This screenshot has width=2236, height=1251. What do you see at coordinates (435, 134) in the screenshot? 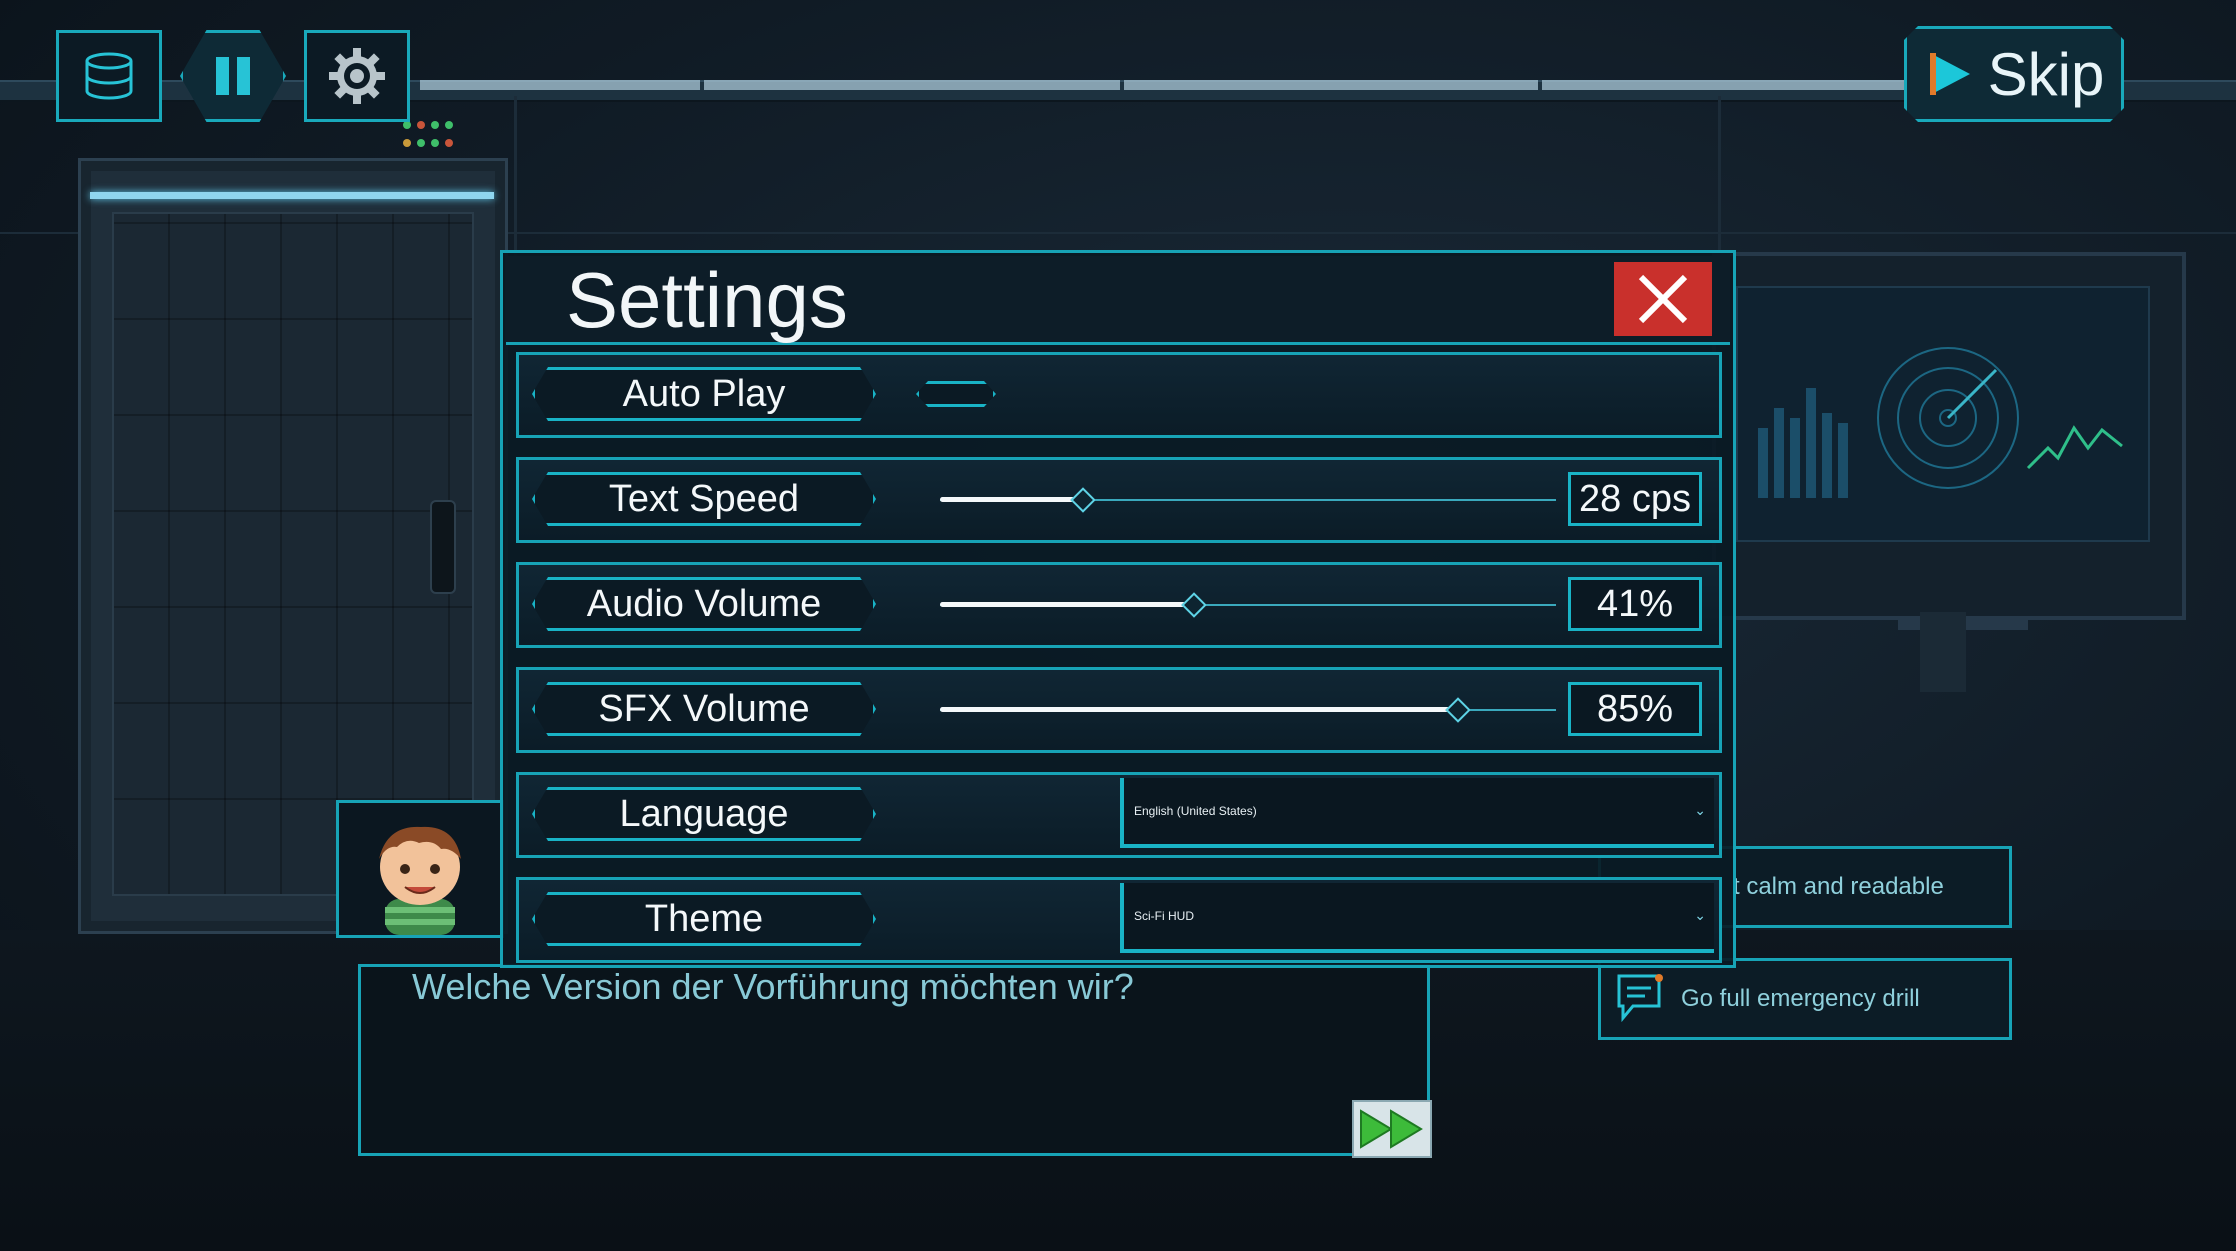
I see `server-leds` at bounding box center [435, 134].